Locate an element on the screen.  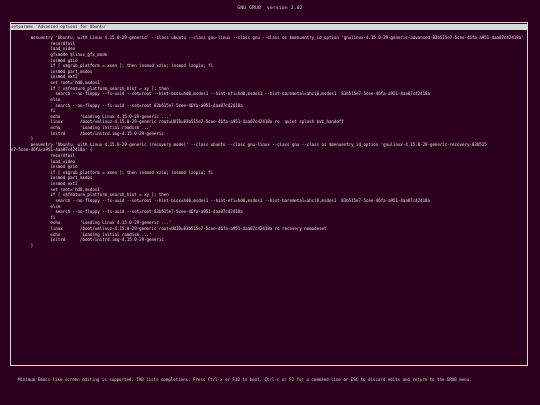
grub-header-title: GNU GRUB version 2.02 is located at coordinates (270, 8).